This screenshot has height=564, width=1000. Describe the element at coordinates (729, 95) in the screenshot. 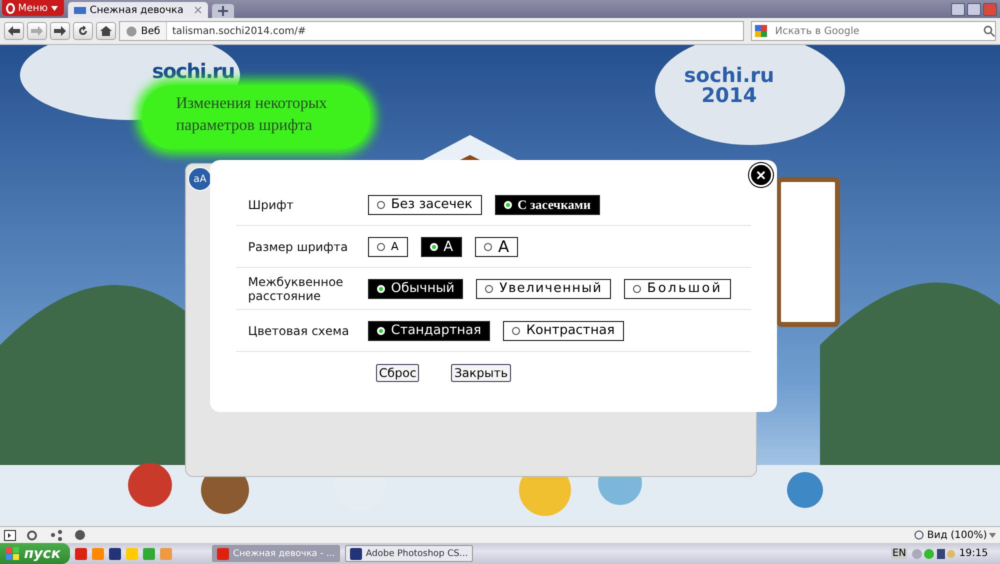

I see `logo-text: 2014` at that location.